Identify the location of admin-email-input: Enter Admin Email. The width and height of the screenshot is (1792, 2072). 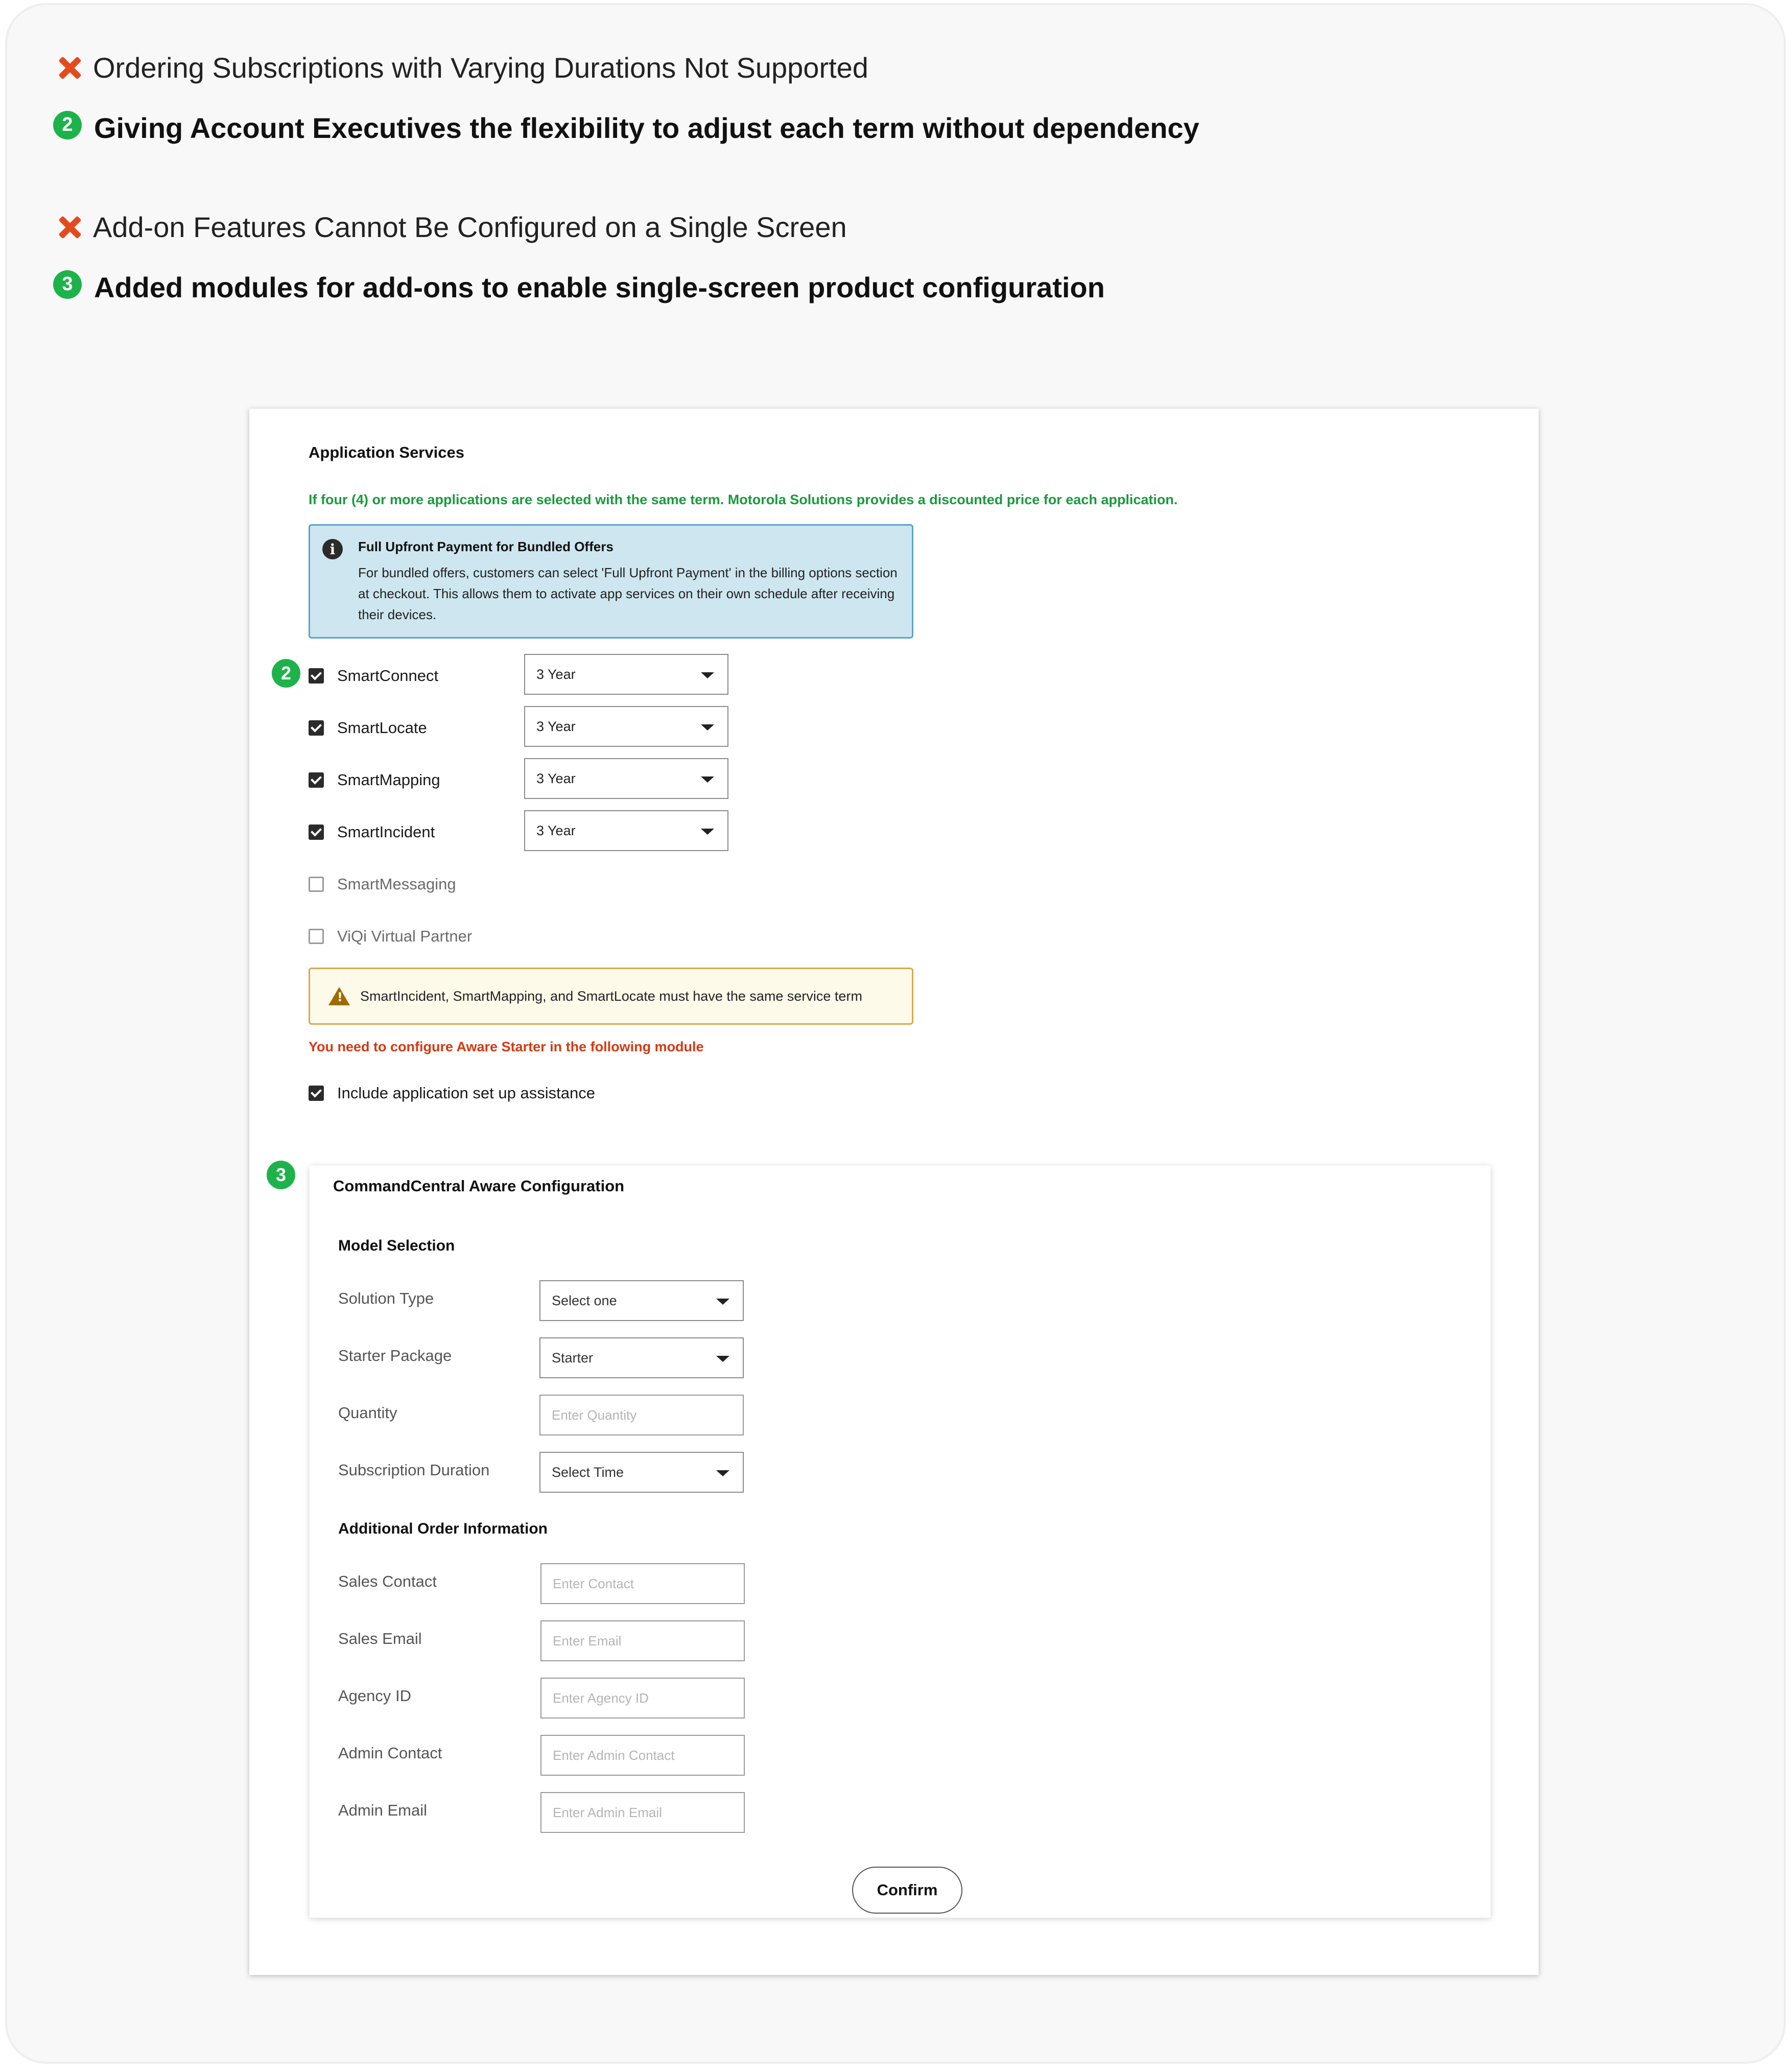
(643, 1813).